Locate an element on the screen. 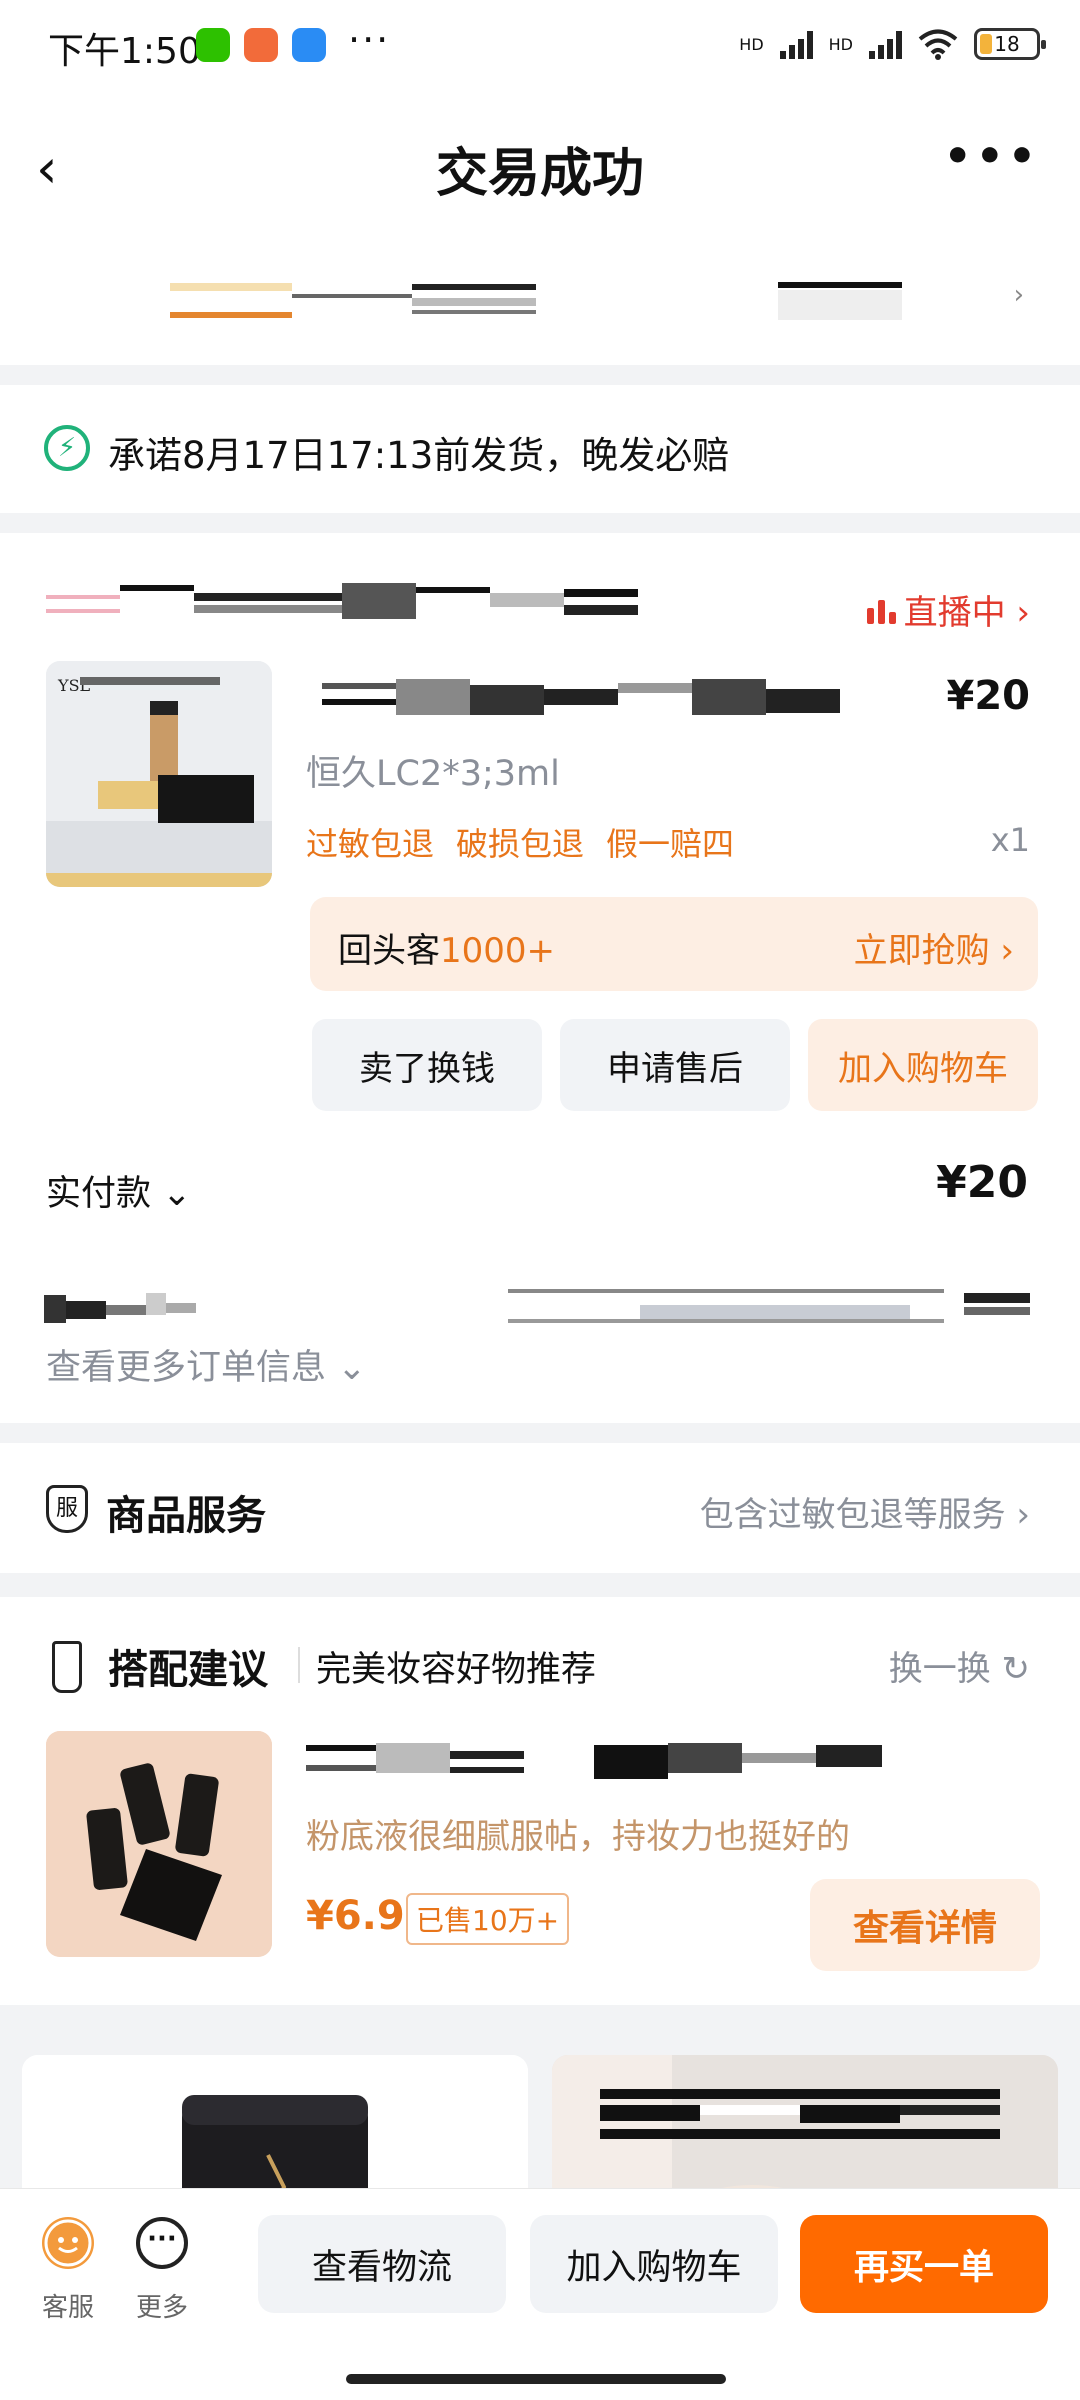 This screenshot has width=1080, height=2400. product-image: YSL is located at coordinates (159, 774).